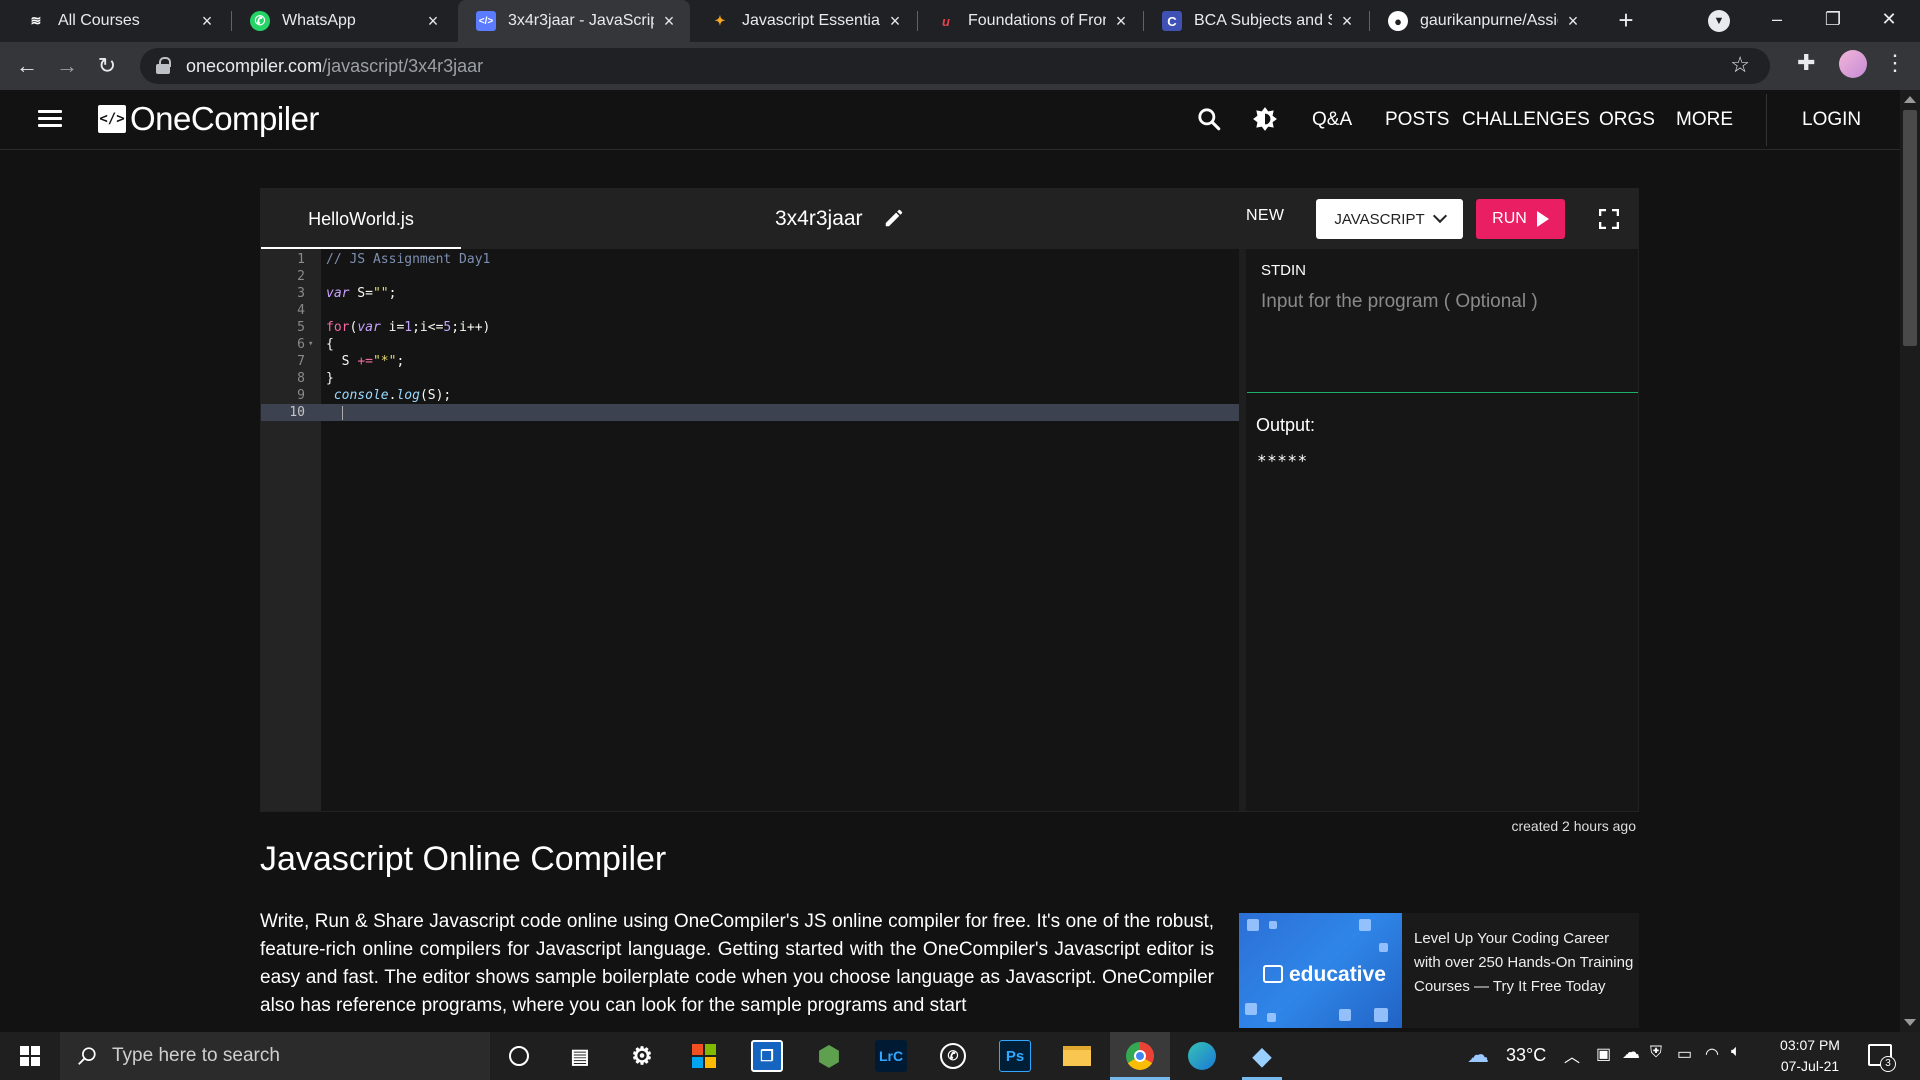 The image size is (1920, 1080). What do you see at coordinates (1609, 219) in the screenshot?
I see `fullscreen-icon` at bounding box center [1609, 219].